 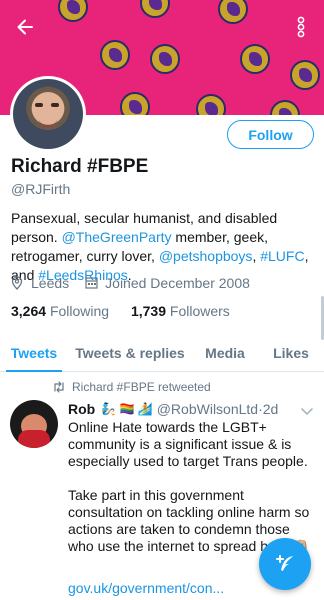 What do you see at coordinates (225, 352) in the screenshot?
I see `tab-media: Media` at bounding box center [225, 352].